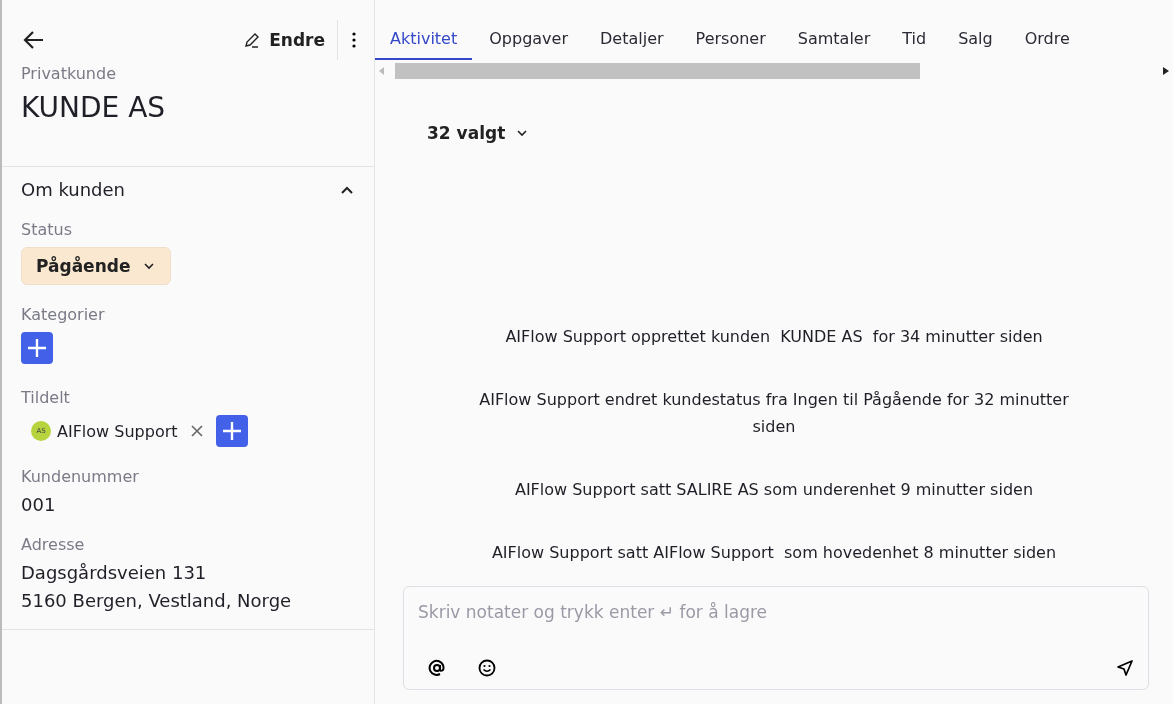  I want to click on activity-entry: AIFlow Support satt SALIRE AS som underenhet 9 minutter siden, so click(774, 490).